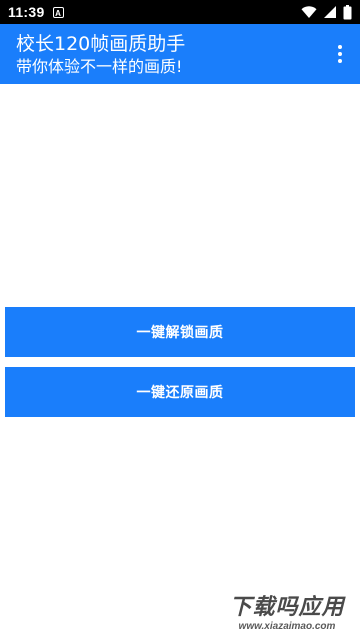  Describe the element at coordinates (99, 66) in the screenshot. I see `app-subtitle: 带你体验不一样的画质!` at that location.